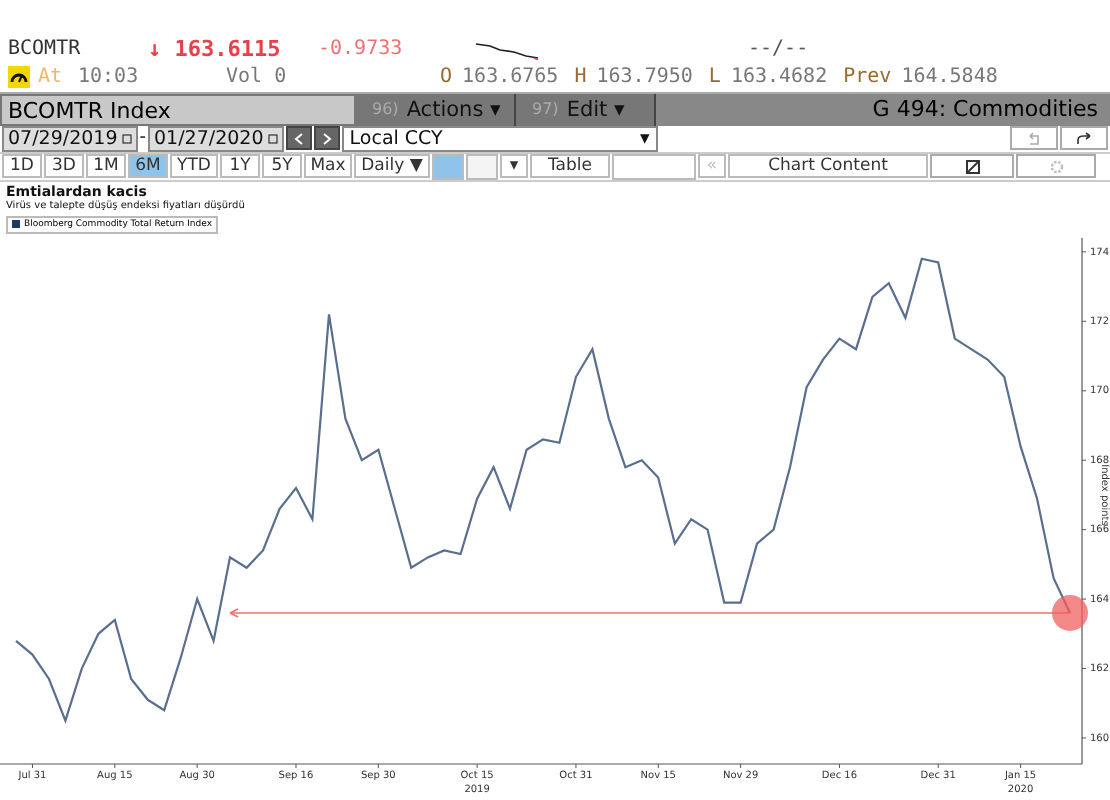 The width and height of the screenshot is (1110, 800). I want to click on stat-label: L, so click(714, 77).